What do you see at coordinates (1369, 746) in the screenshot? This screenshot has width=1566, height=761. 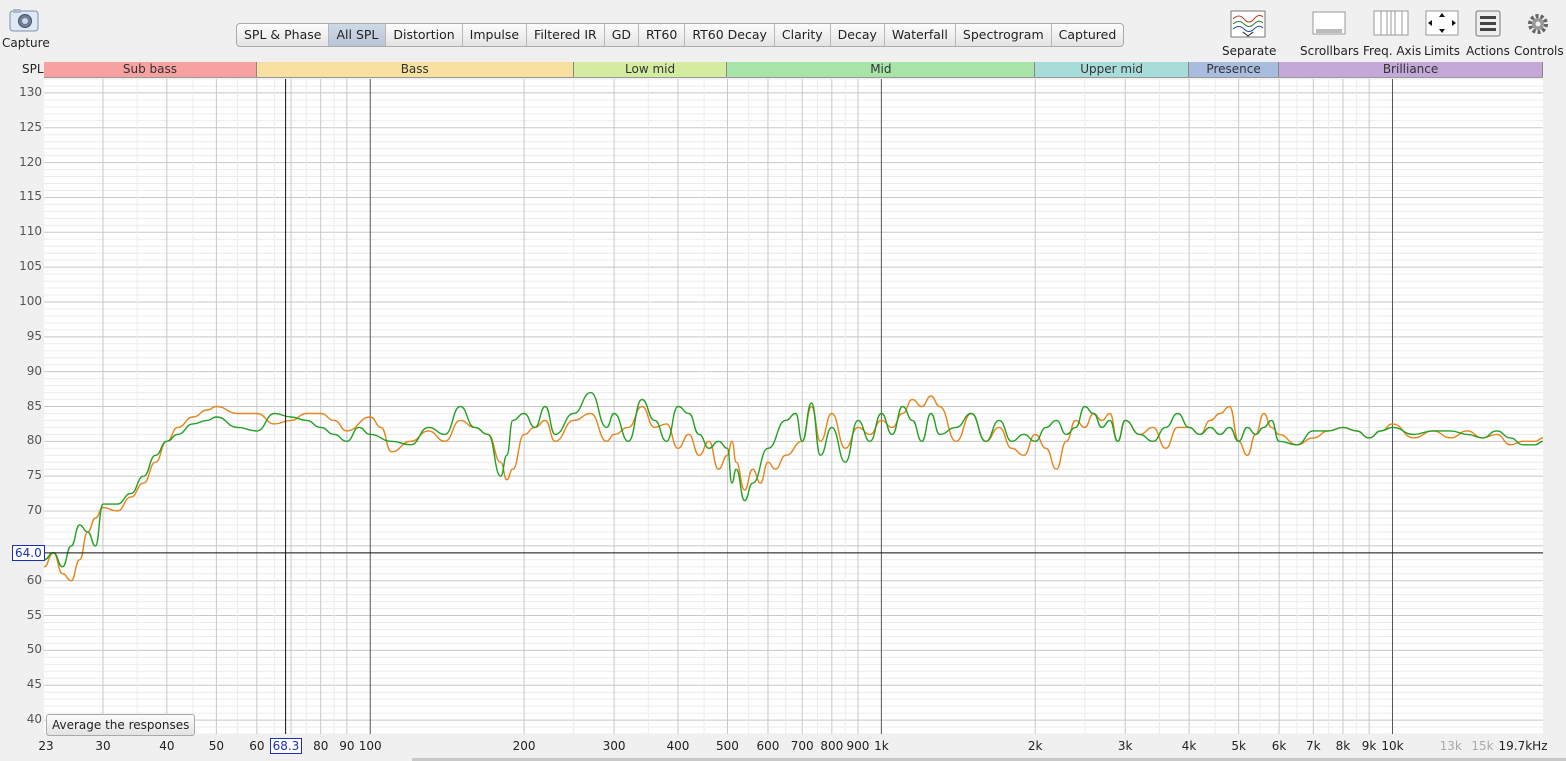 I see `x-tick-label: 9k` at bounding box center [1369, 746].